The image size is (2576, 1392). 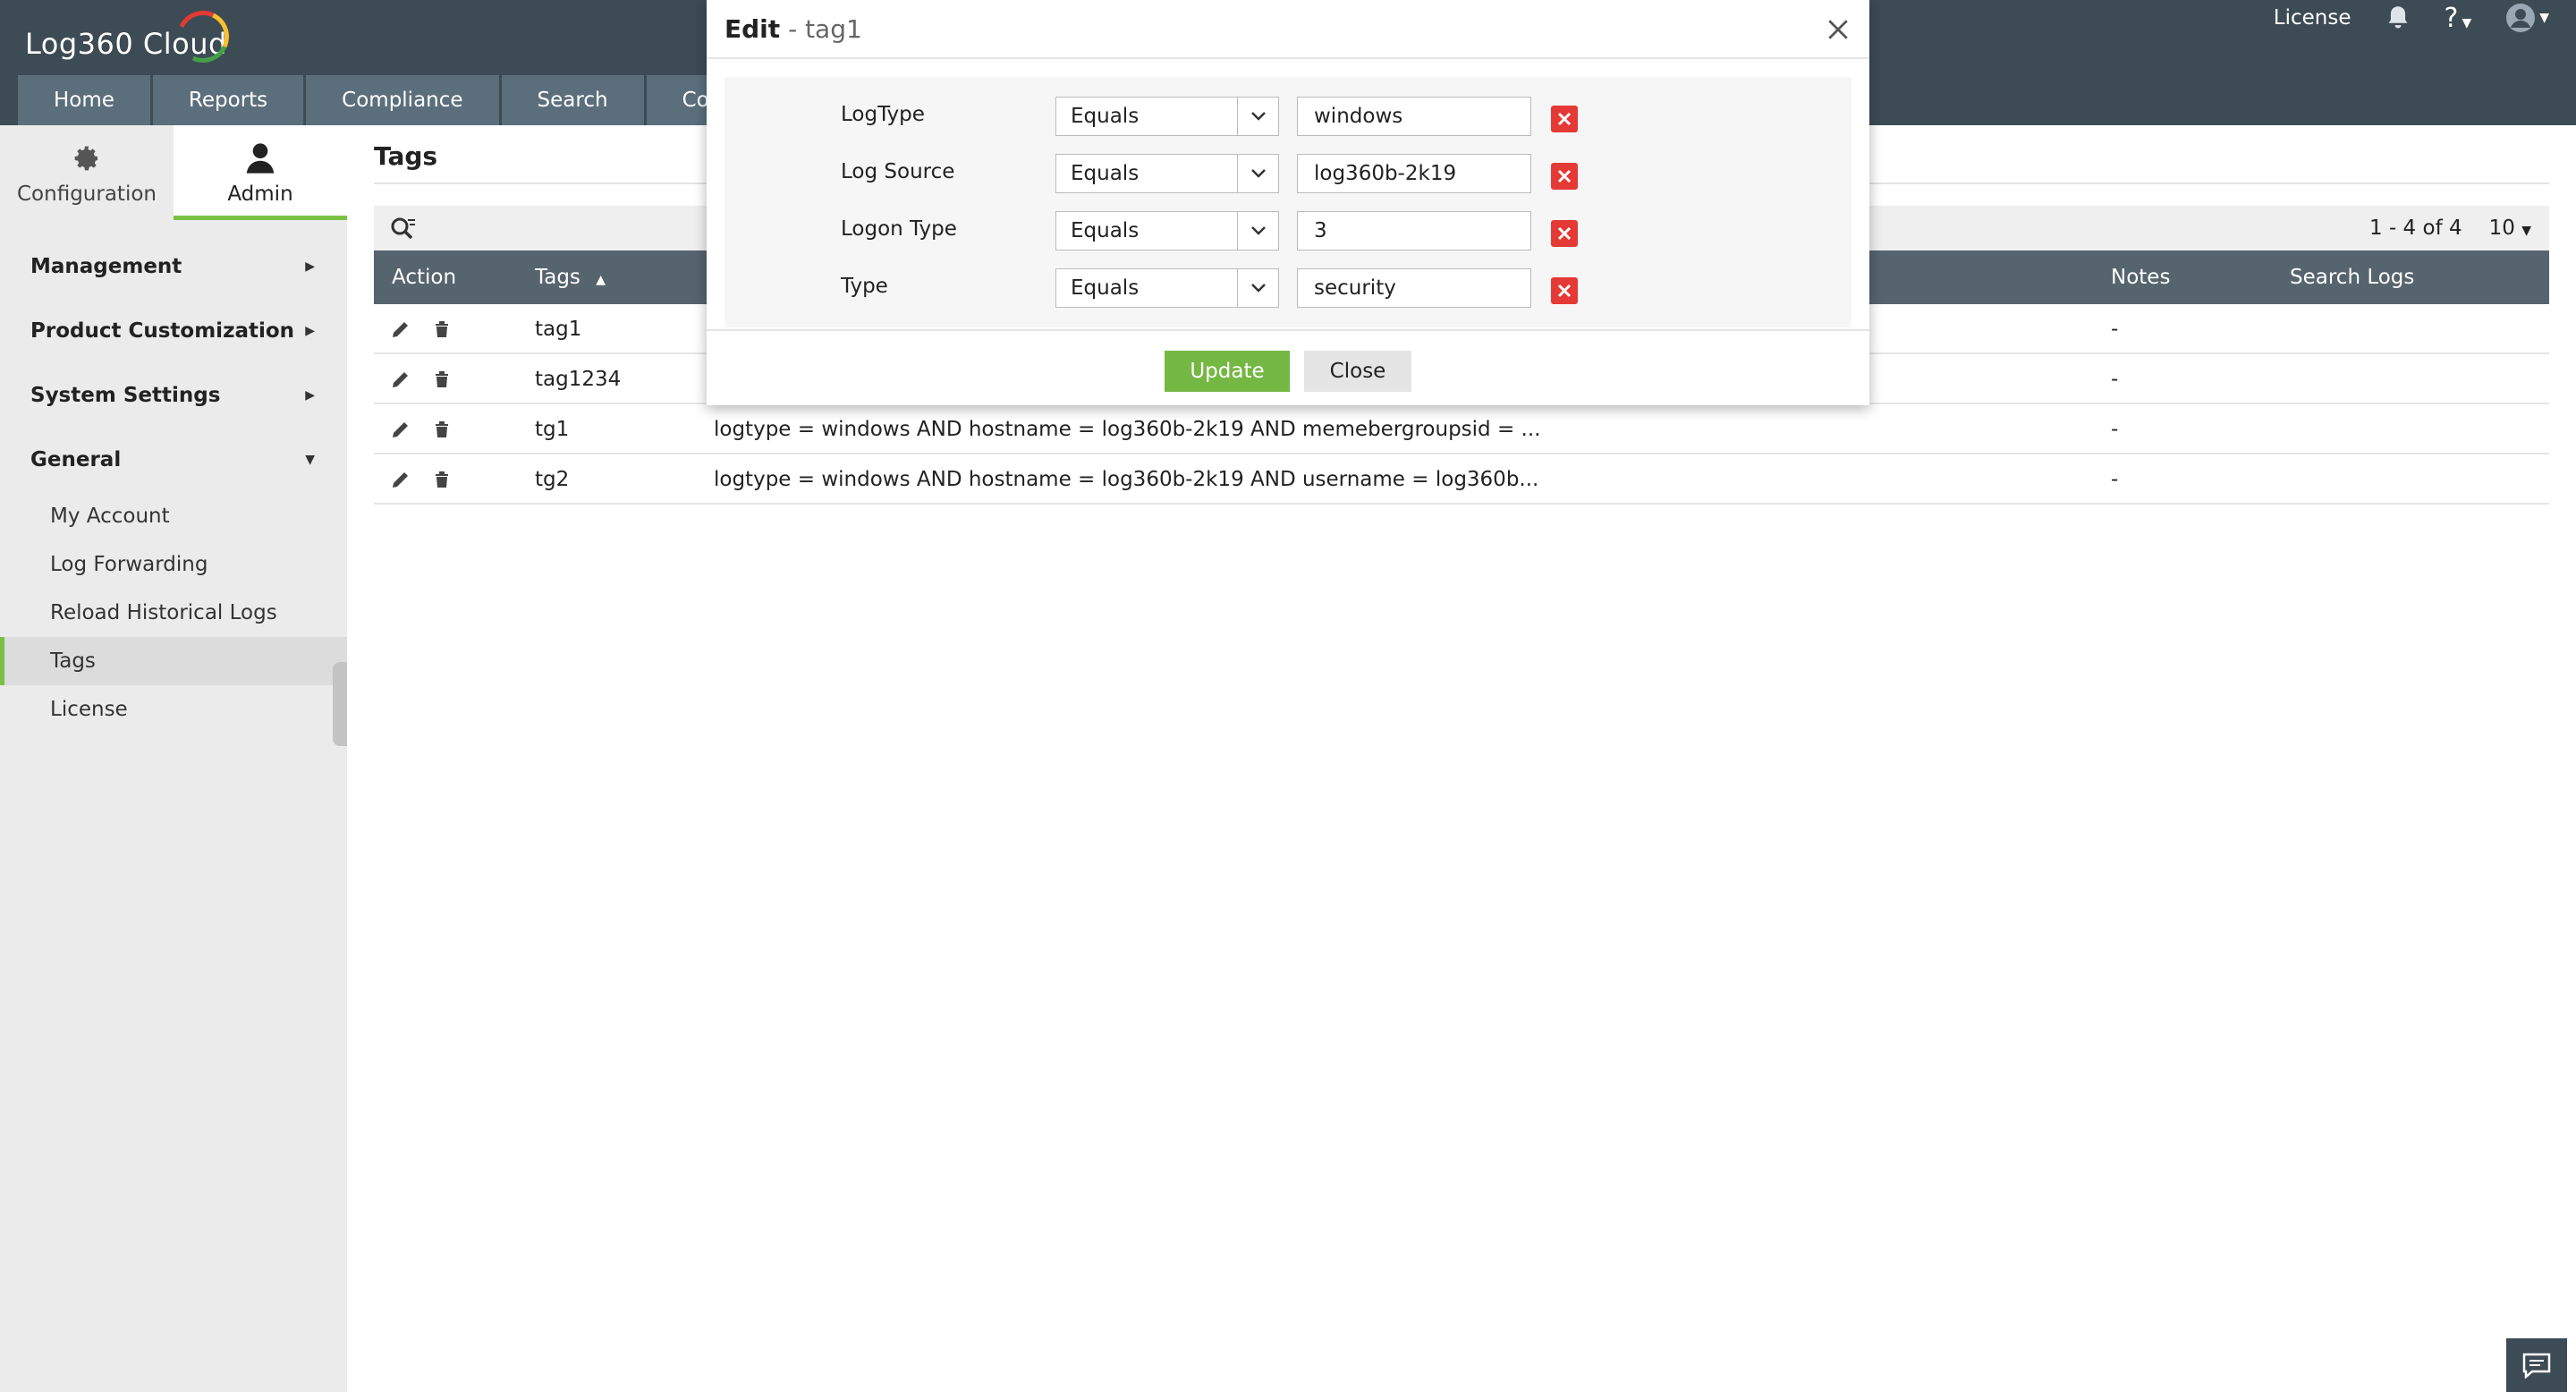 I want to click on sidebar-section-management: Management ▶, so click(x=173, y=266).